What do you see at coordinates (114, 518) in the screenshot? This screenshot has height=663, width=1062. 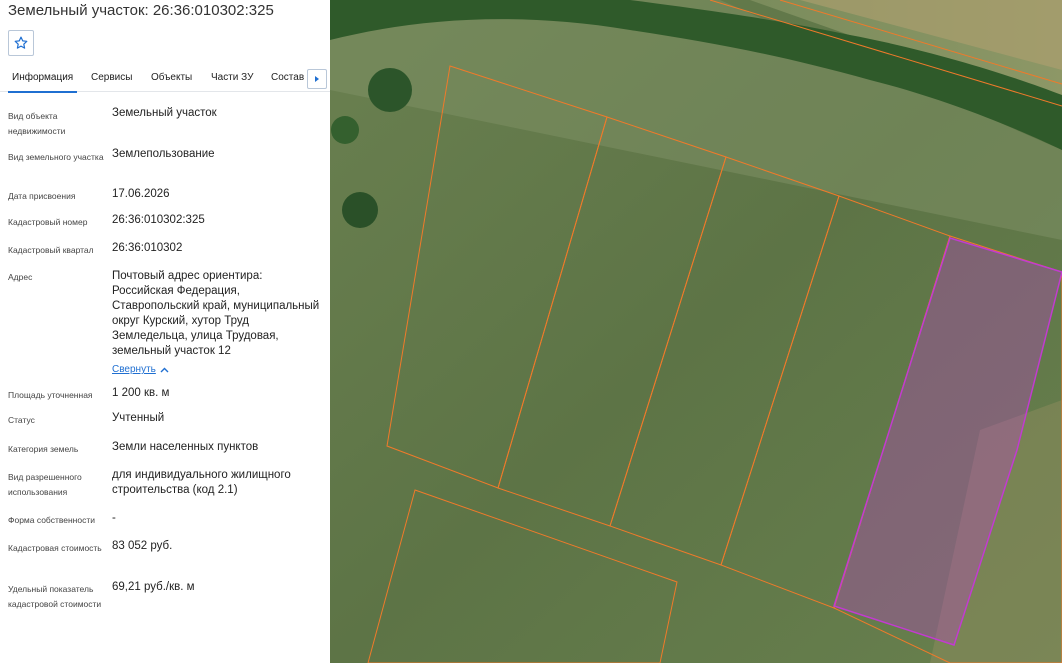 I see `field-value: -` at bounding box center [114, 518].